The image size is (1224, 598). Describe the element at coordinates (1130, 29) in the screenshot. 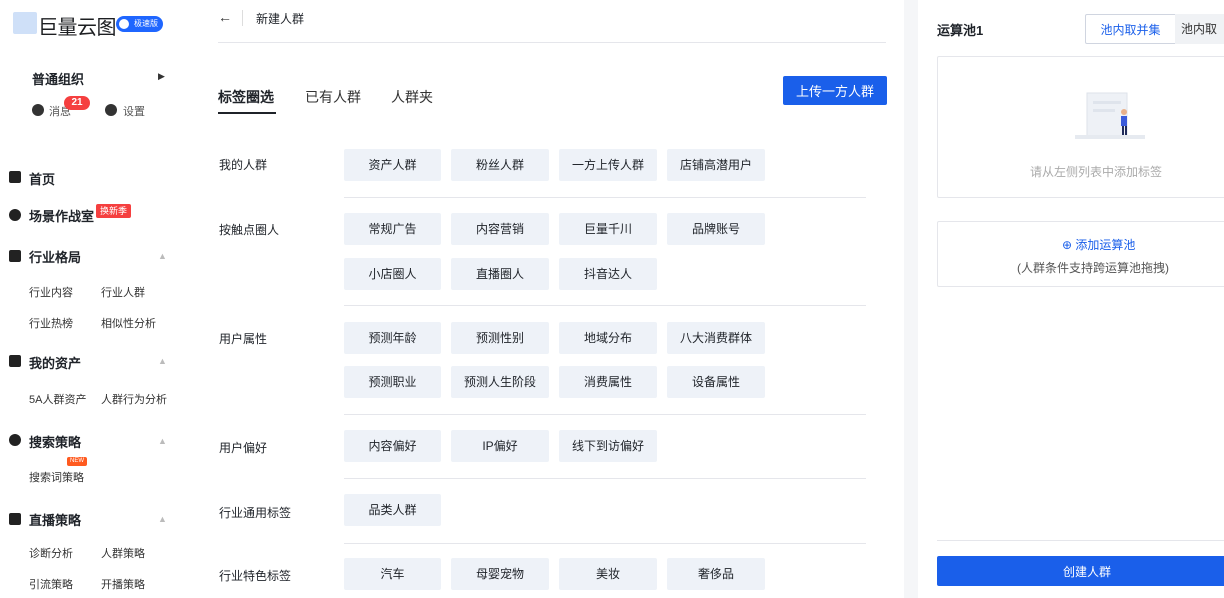

I see `union-toggle: 池内取并集` at that location.